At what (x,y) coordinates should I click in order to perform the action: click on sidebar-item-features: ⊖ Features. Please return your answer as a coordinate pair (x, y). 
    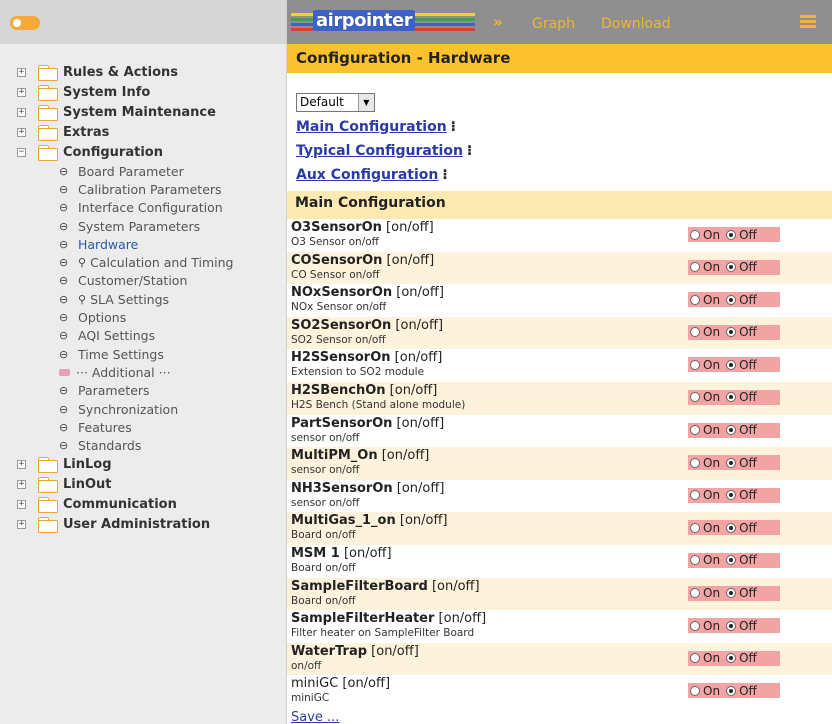
    Looking at the image, I should click on (143, 427).